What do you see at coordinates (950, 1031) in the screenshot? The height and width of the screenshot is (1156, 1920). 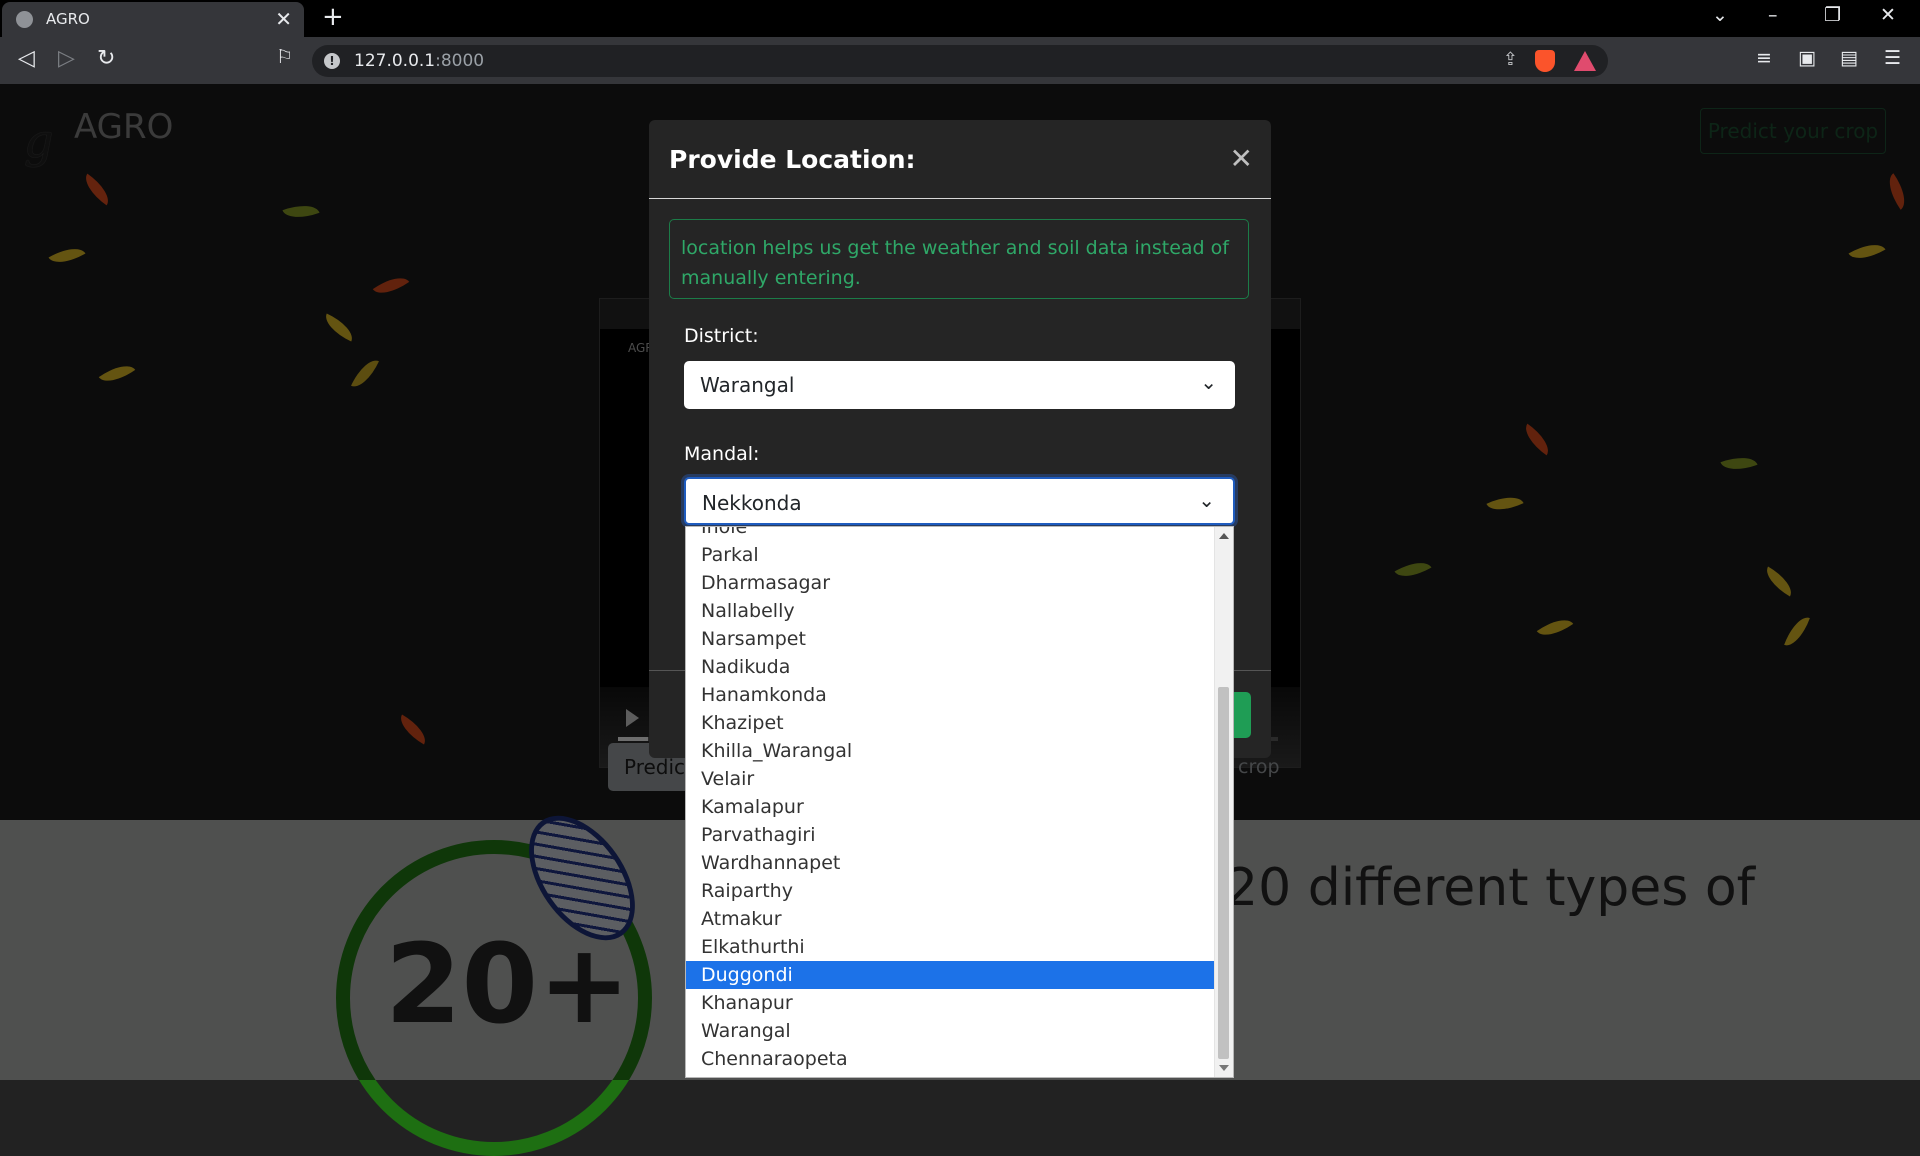 I see `mandal-option: Warangal` at bounding box center [950, 1031].